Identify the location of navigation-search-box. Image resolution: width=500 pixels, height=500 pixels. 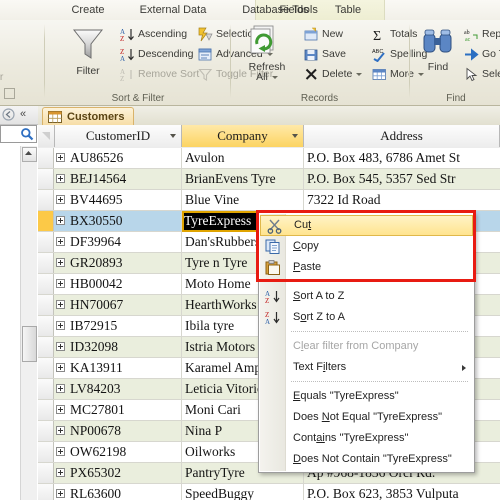
(18, 134).